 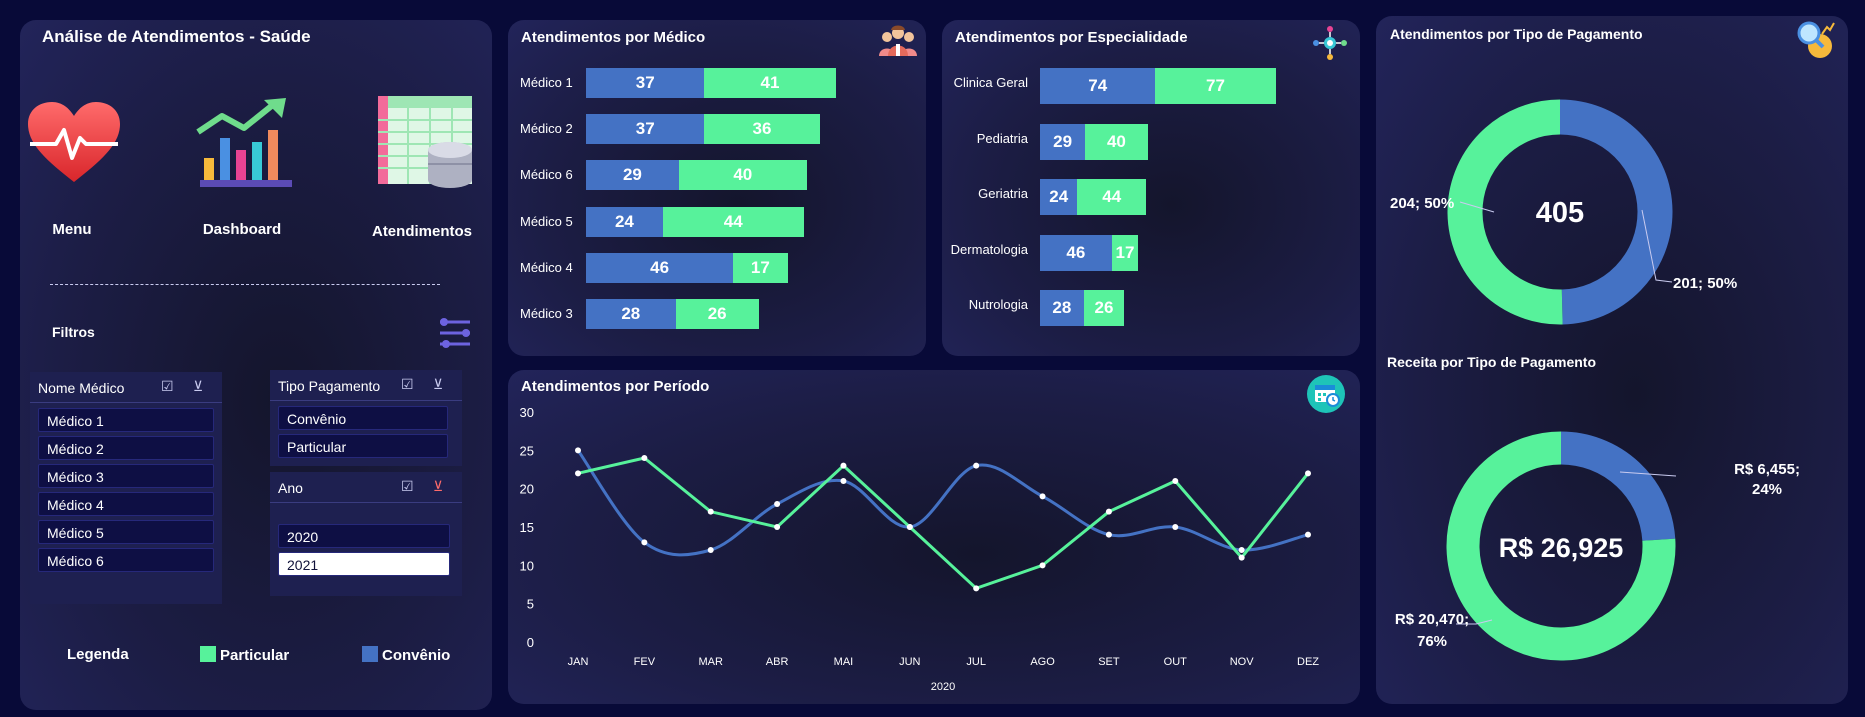 I want to click on filter-settings-icon, so click(x=455, y=335).